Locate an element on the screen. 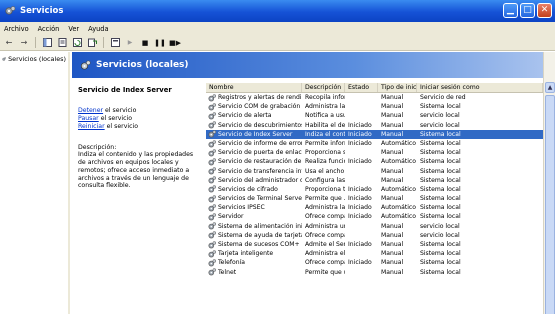  service-name-cell: Servicio de informe de errores is located at coordinates (254, 143).